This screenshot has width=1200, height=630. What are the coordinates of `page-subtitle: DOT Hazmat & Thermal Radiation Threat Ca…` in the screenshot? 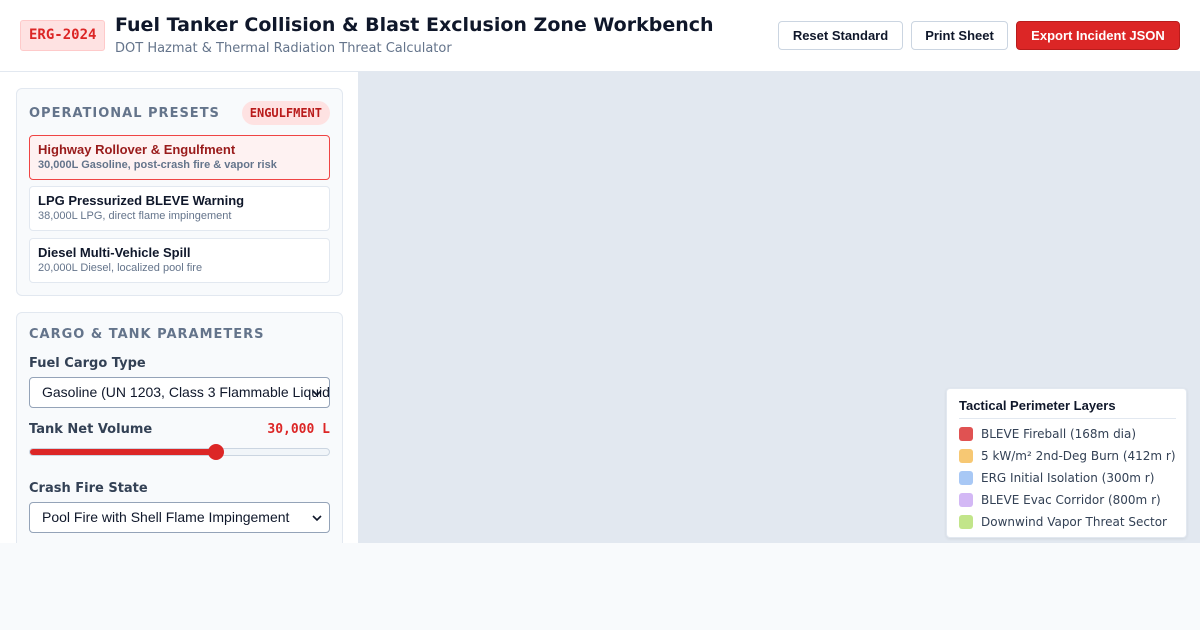 It's located at (283, 48).